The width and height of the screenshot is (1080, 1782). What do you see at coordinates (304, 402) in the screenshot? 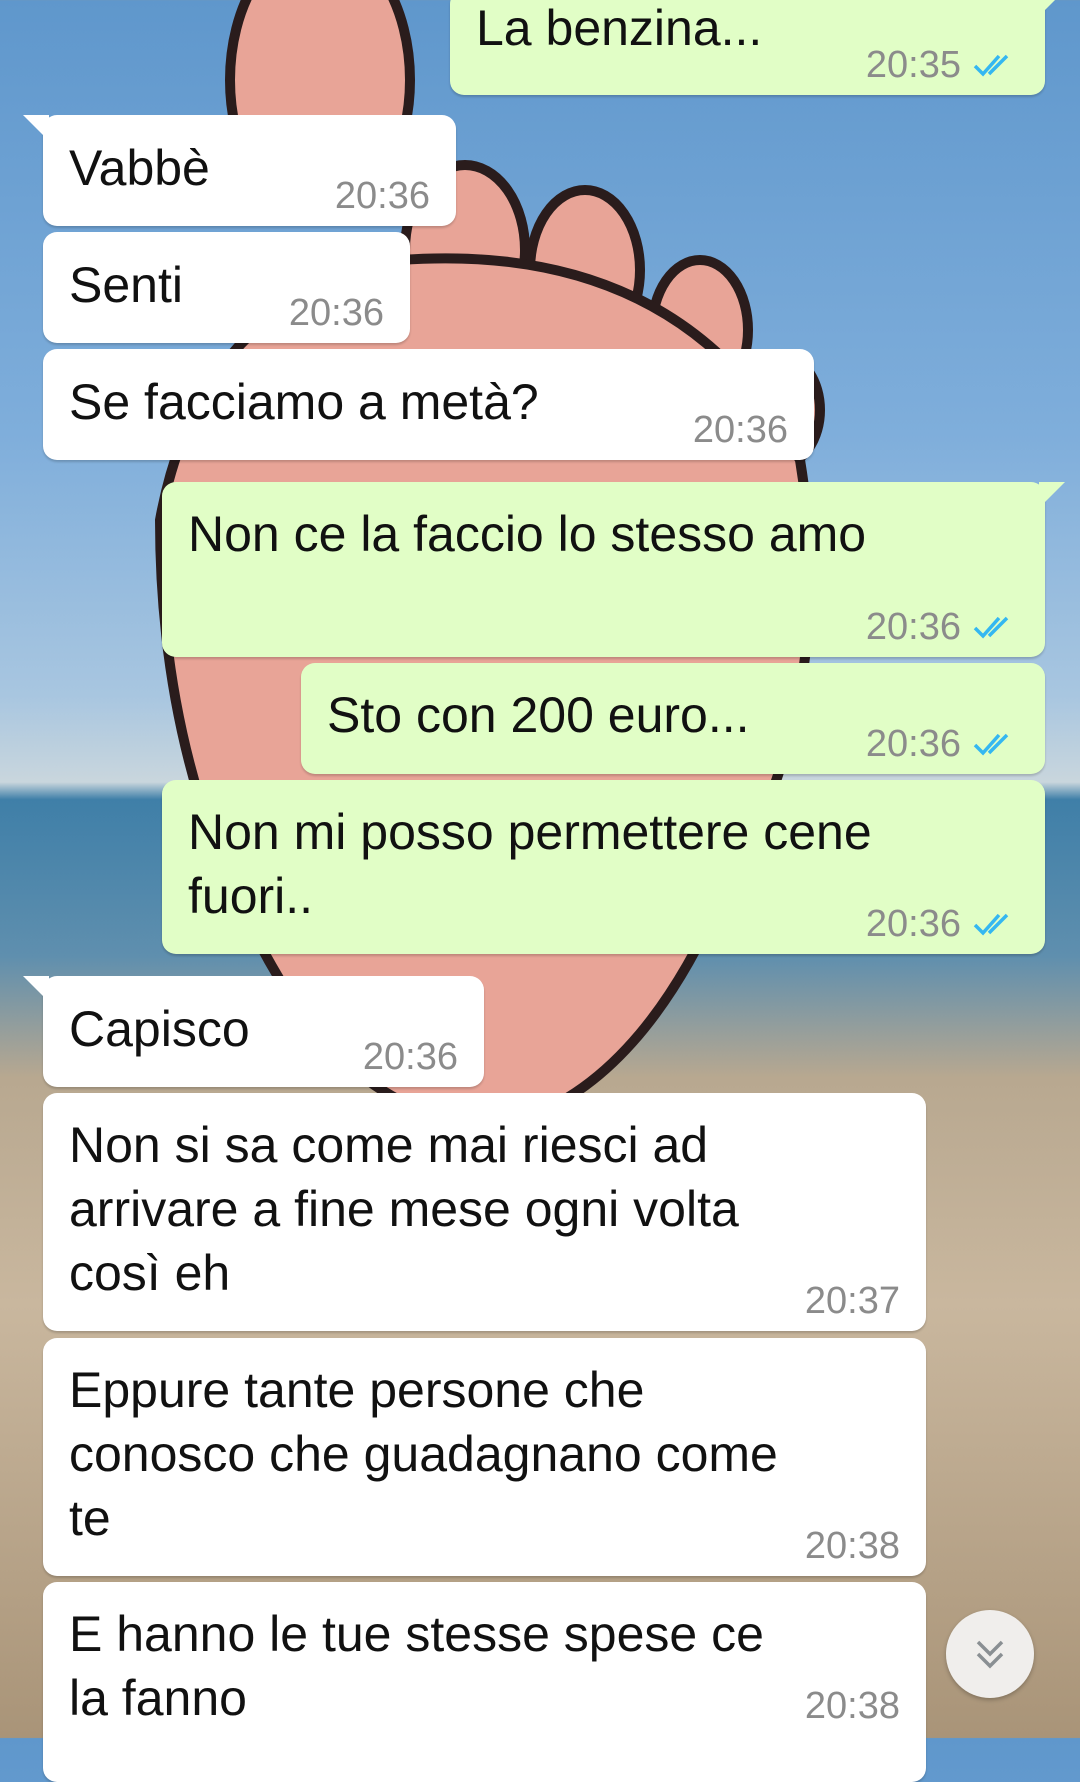
I see `message-text: Se facciamo a metà?` at bounding box center [304, 402].